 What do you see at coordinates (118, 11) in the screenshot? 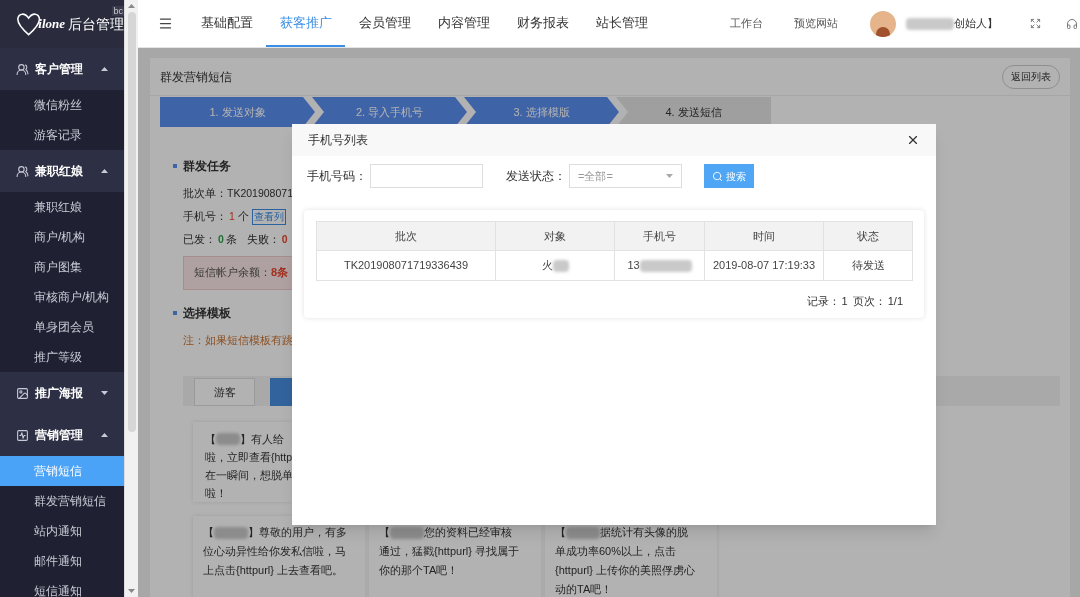
I see `badge: bc` at bounding box center [118, 11].